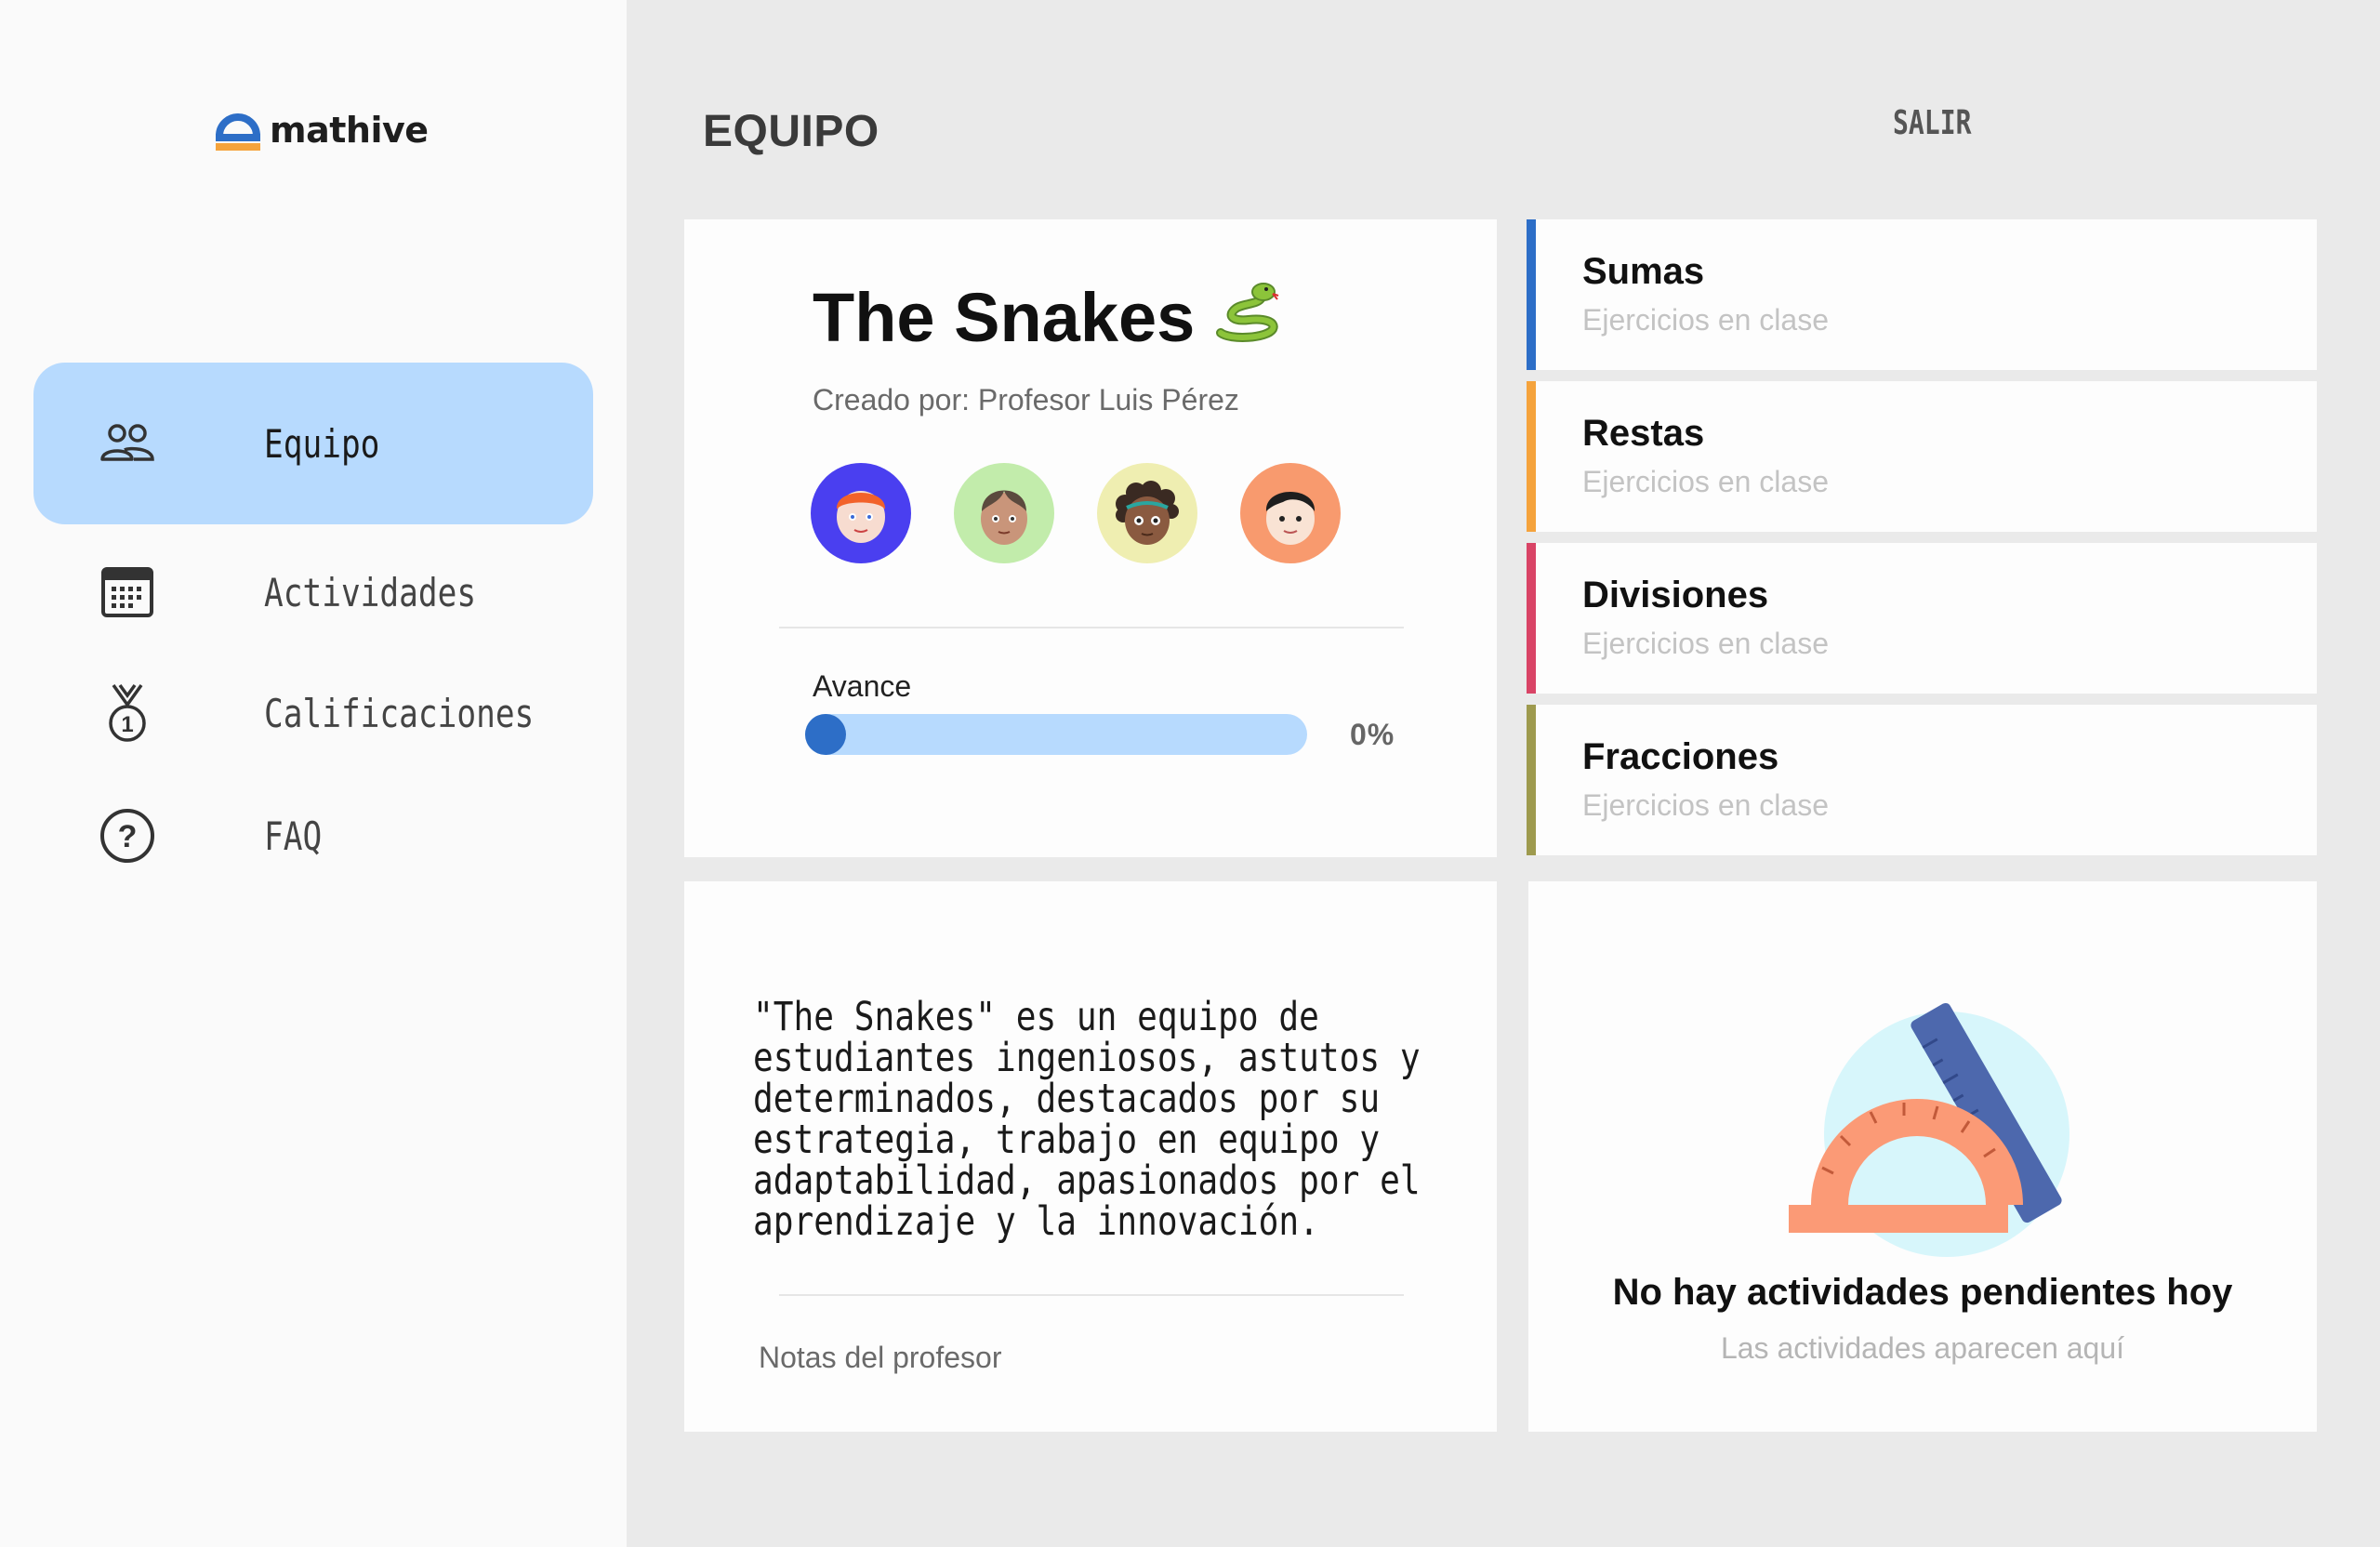 The width and height of the screenshot is (2380, 1547). Describe the element at coordinates (1147, 513) in the screenshot. I see `avatar-curly-hair-icon` at that location.